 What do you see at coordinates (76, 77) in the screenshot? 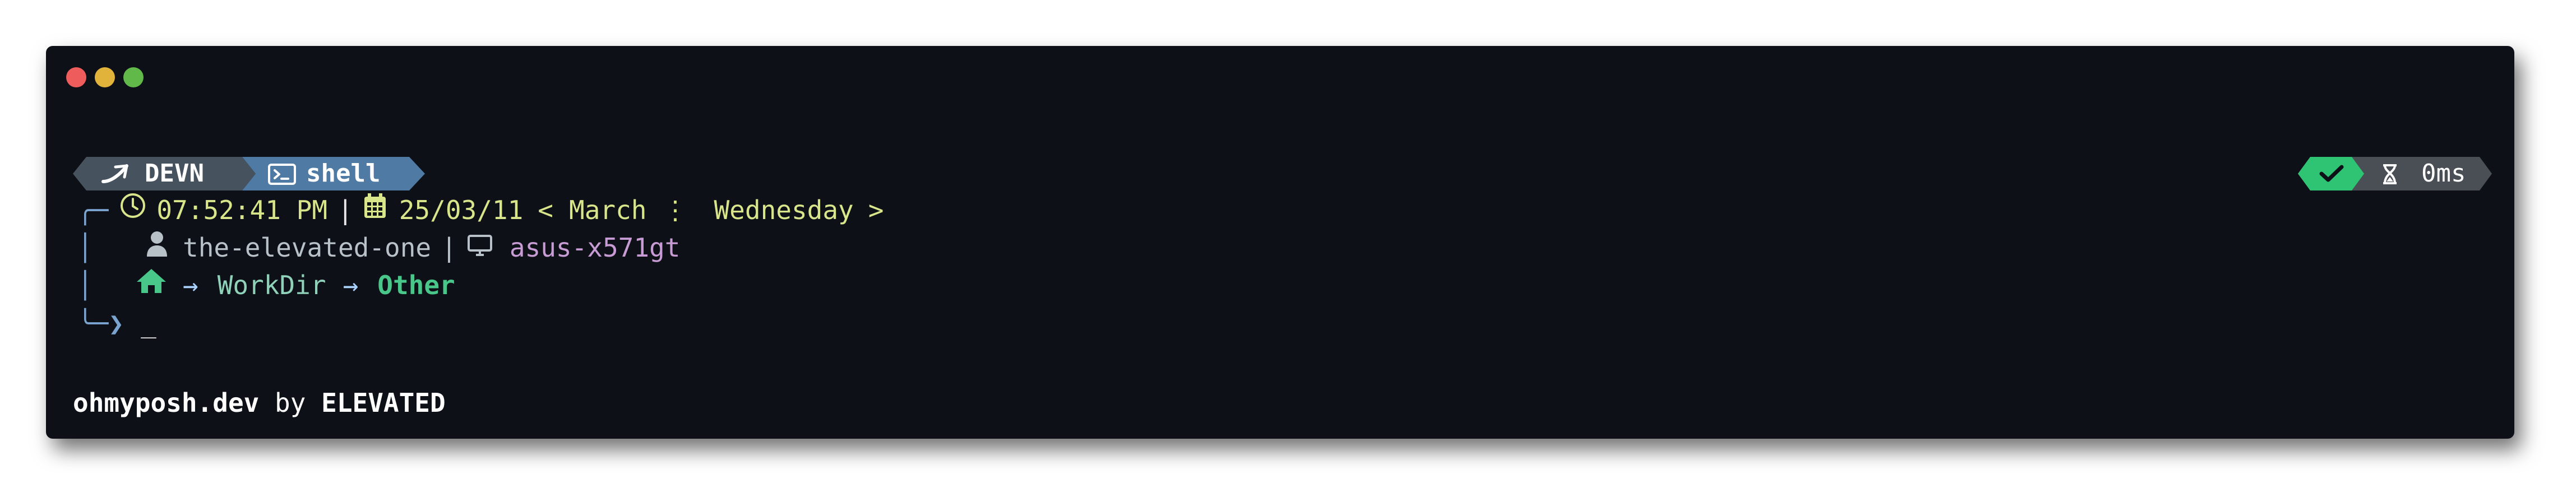
I see `close-window-button` at bounding box center [76, 77].